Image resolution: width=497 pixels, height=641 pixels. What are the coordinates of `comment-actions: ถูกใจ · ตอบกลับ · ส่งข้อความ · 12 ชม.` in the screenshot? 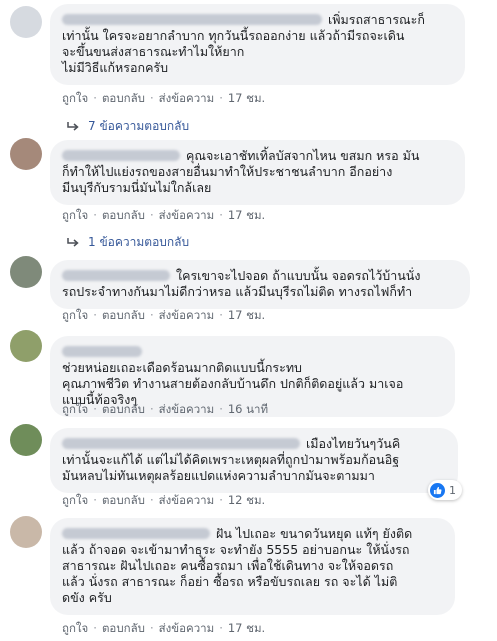 It's located at (163, 501).